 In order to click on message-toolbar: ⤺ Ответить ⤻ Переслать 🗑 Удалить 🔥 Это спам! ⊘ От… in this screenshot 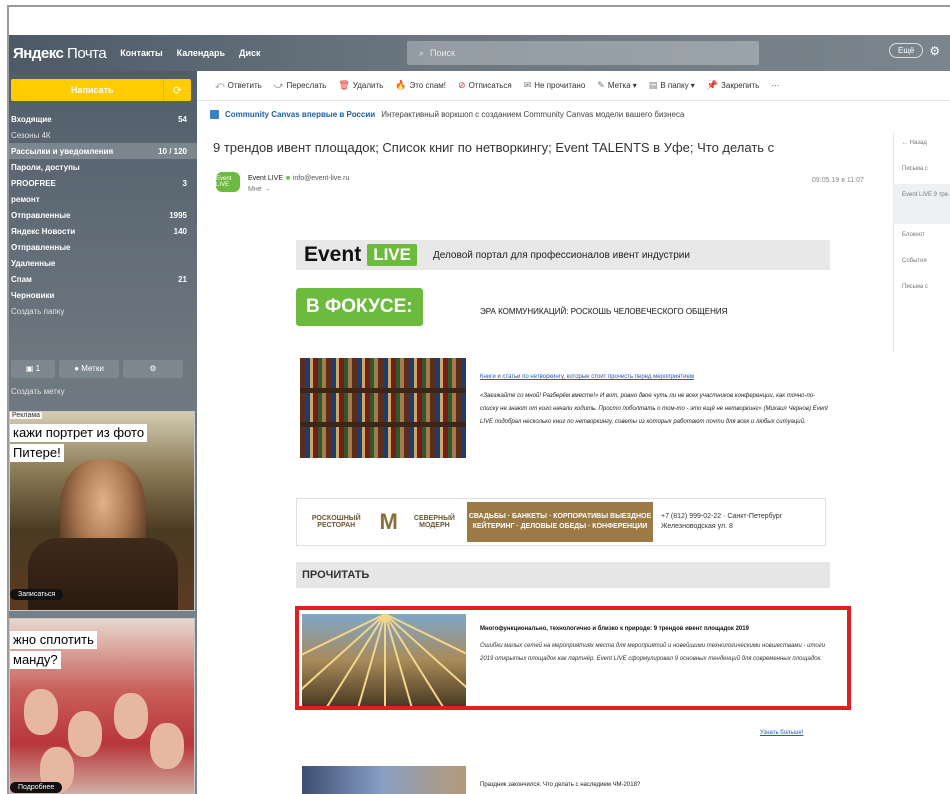, I will do `click(573, 86)`.